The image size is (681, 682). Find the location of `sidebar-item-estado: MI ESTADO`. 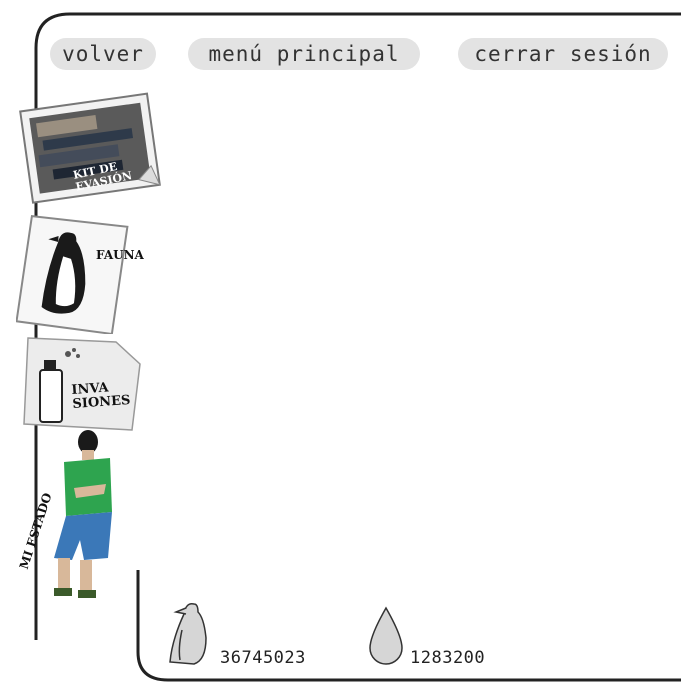

sidebar-item-estado: MI ESTADO is located at coordinates (67, 518).